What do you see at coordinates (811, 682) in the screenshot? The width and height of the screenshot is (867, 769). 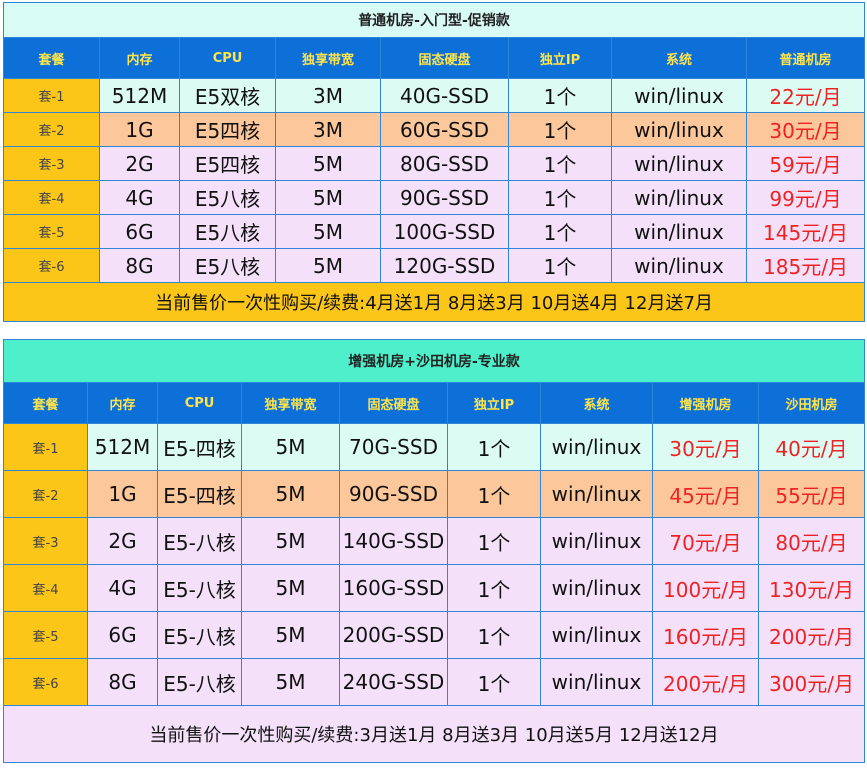 I see `shatin-price-value: 300元/月` at bounding box center [811, 682].